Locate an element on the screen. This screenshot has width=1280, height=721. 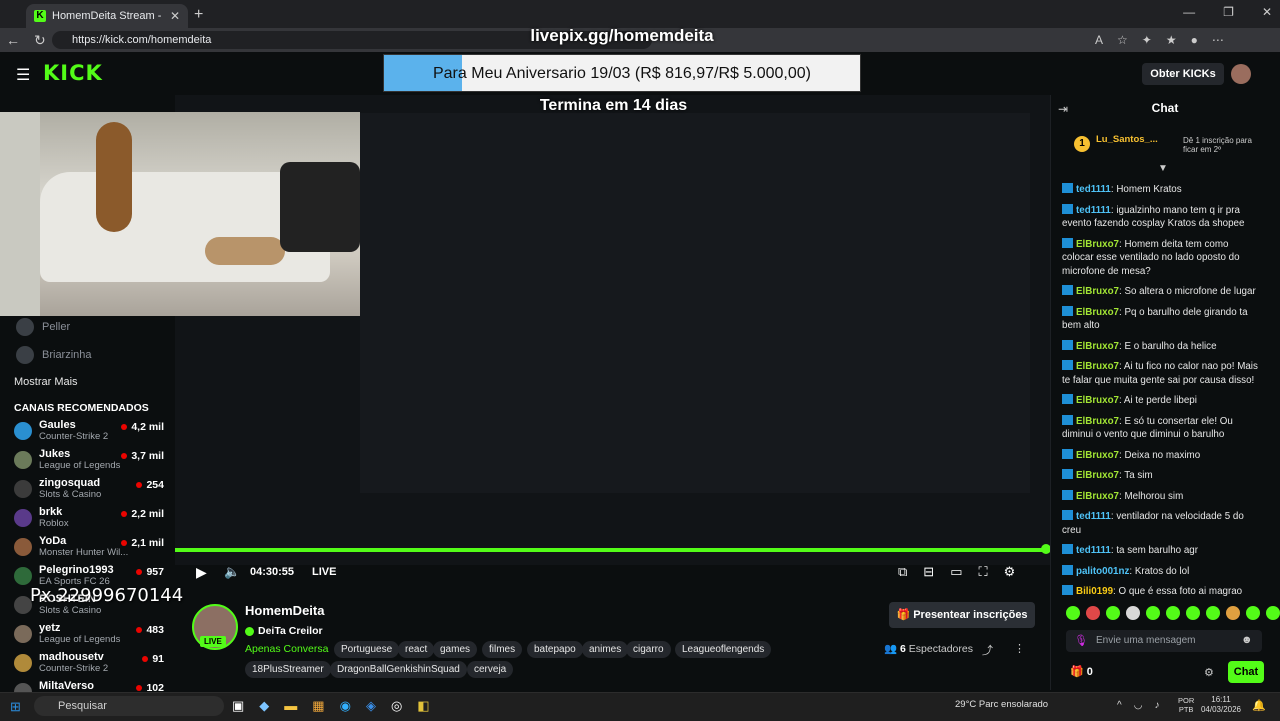
stream-tag: animes is located at coordinates (605, 649).